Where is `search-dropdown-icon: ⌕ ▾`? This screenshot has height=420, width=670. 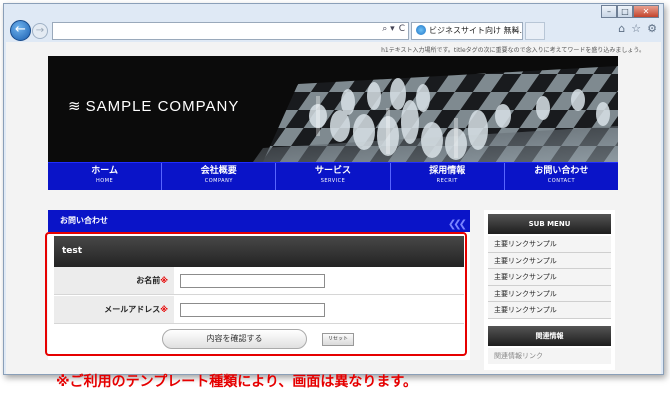
search-dropdown-icon: ⌕ ▾ is located at coordinates (388, 29).